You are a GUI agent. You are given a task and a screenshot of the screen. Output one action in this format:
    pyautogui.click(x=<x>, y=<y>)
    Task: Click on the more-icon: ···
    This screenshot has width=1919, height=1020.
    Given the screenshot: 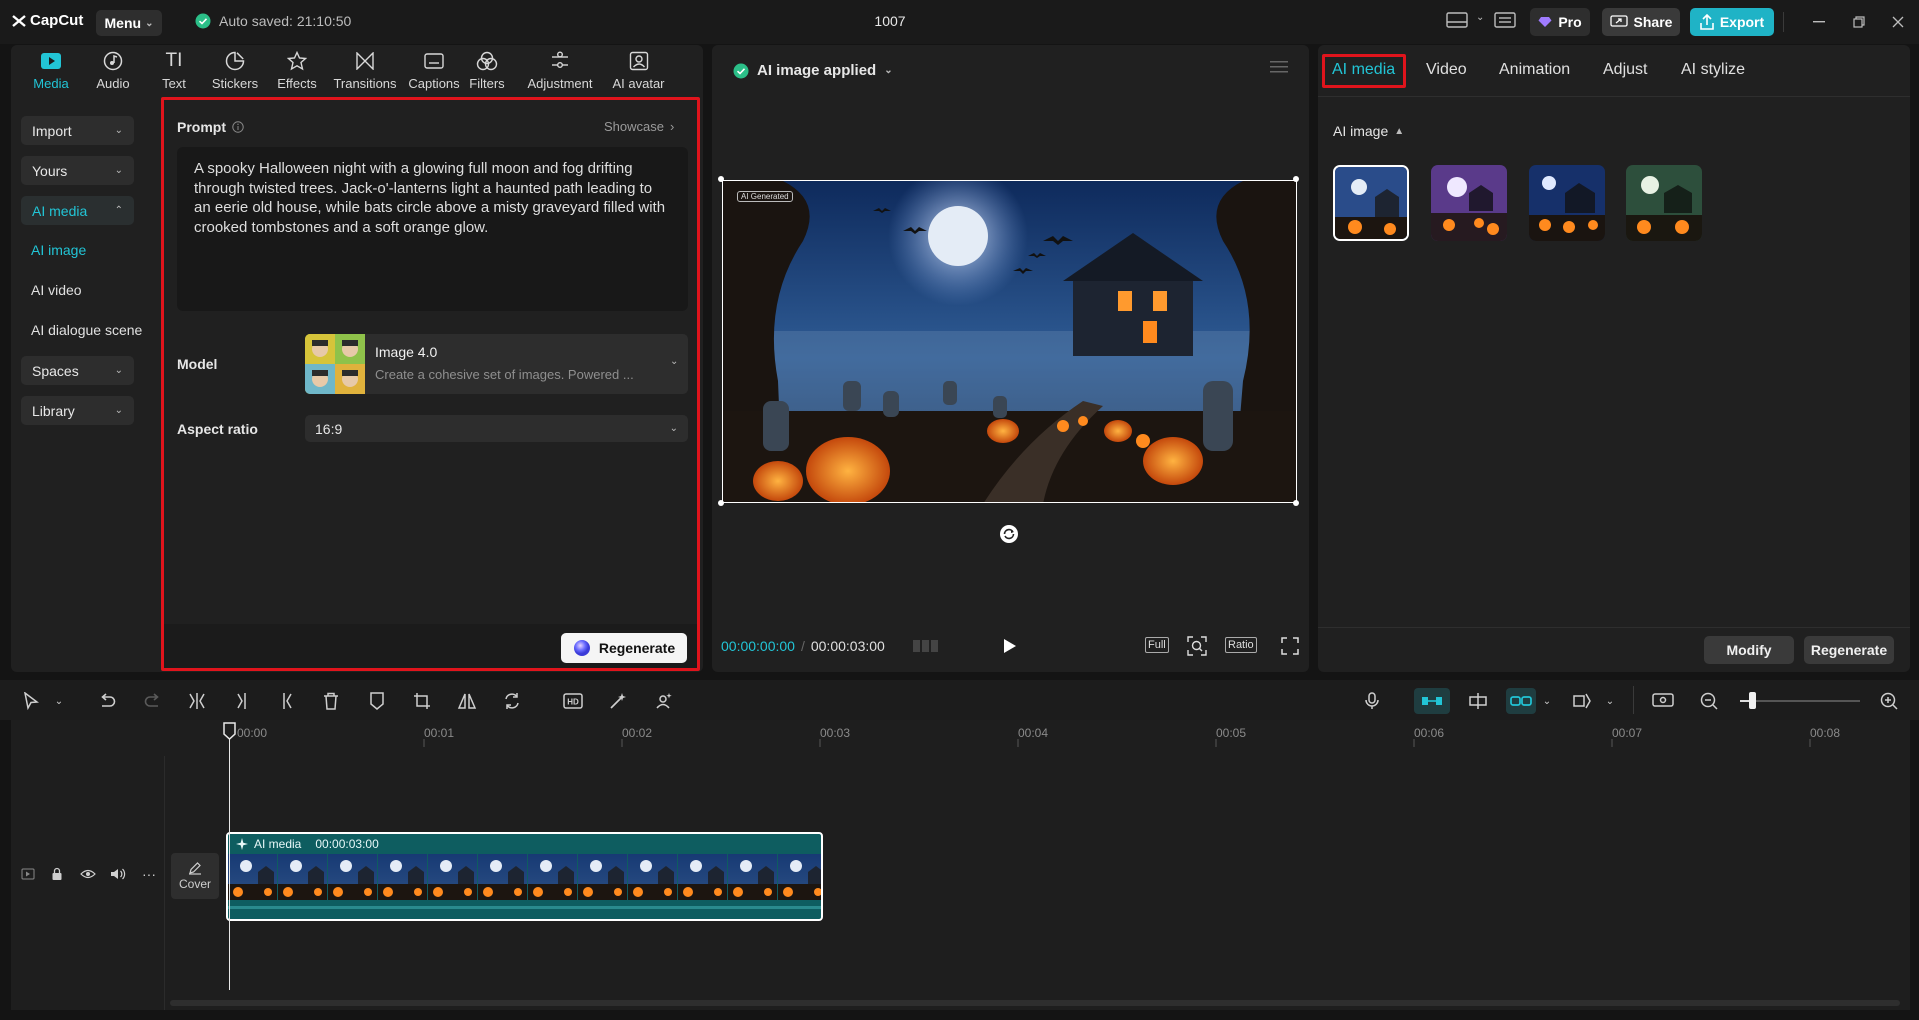 What is the action you would take?
    pyautogui.click(x=149, y=874)
    